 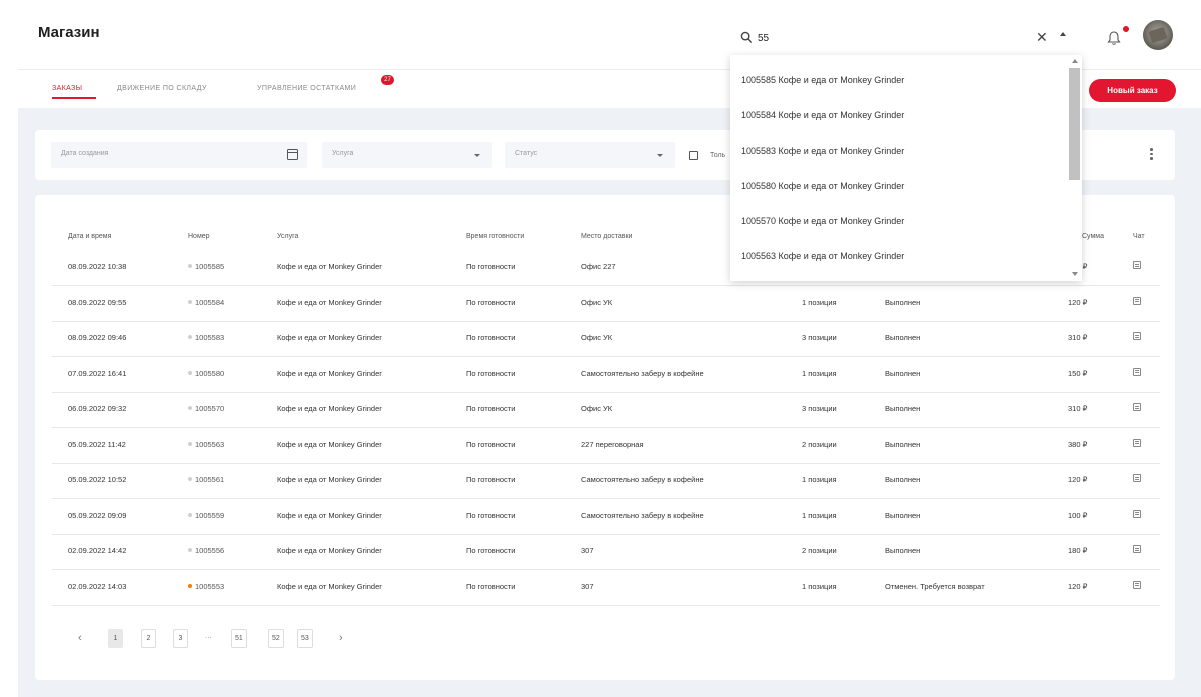 What do you see at coordinates (1075, 61) in the screenshot?
I see `scroll-up-icon` at bounding box center [1075, 61].